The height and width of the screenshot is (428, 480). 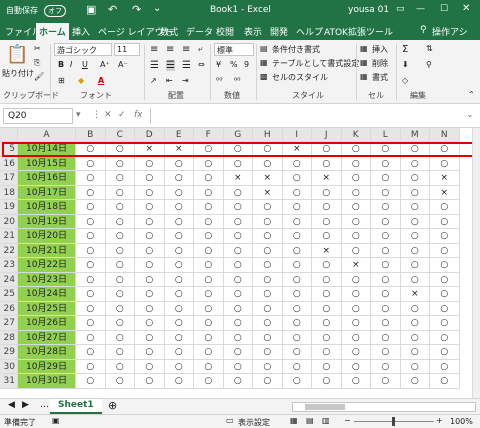 I want to click on normal-view-icon: ▦, so click(x=294, y=420).